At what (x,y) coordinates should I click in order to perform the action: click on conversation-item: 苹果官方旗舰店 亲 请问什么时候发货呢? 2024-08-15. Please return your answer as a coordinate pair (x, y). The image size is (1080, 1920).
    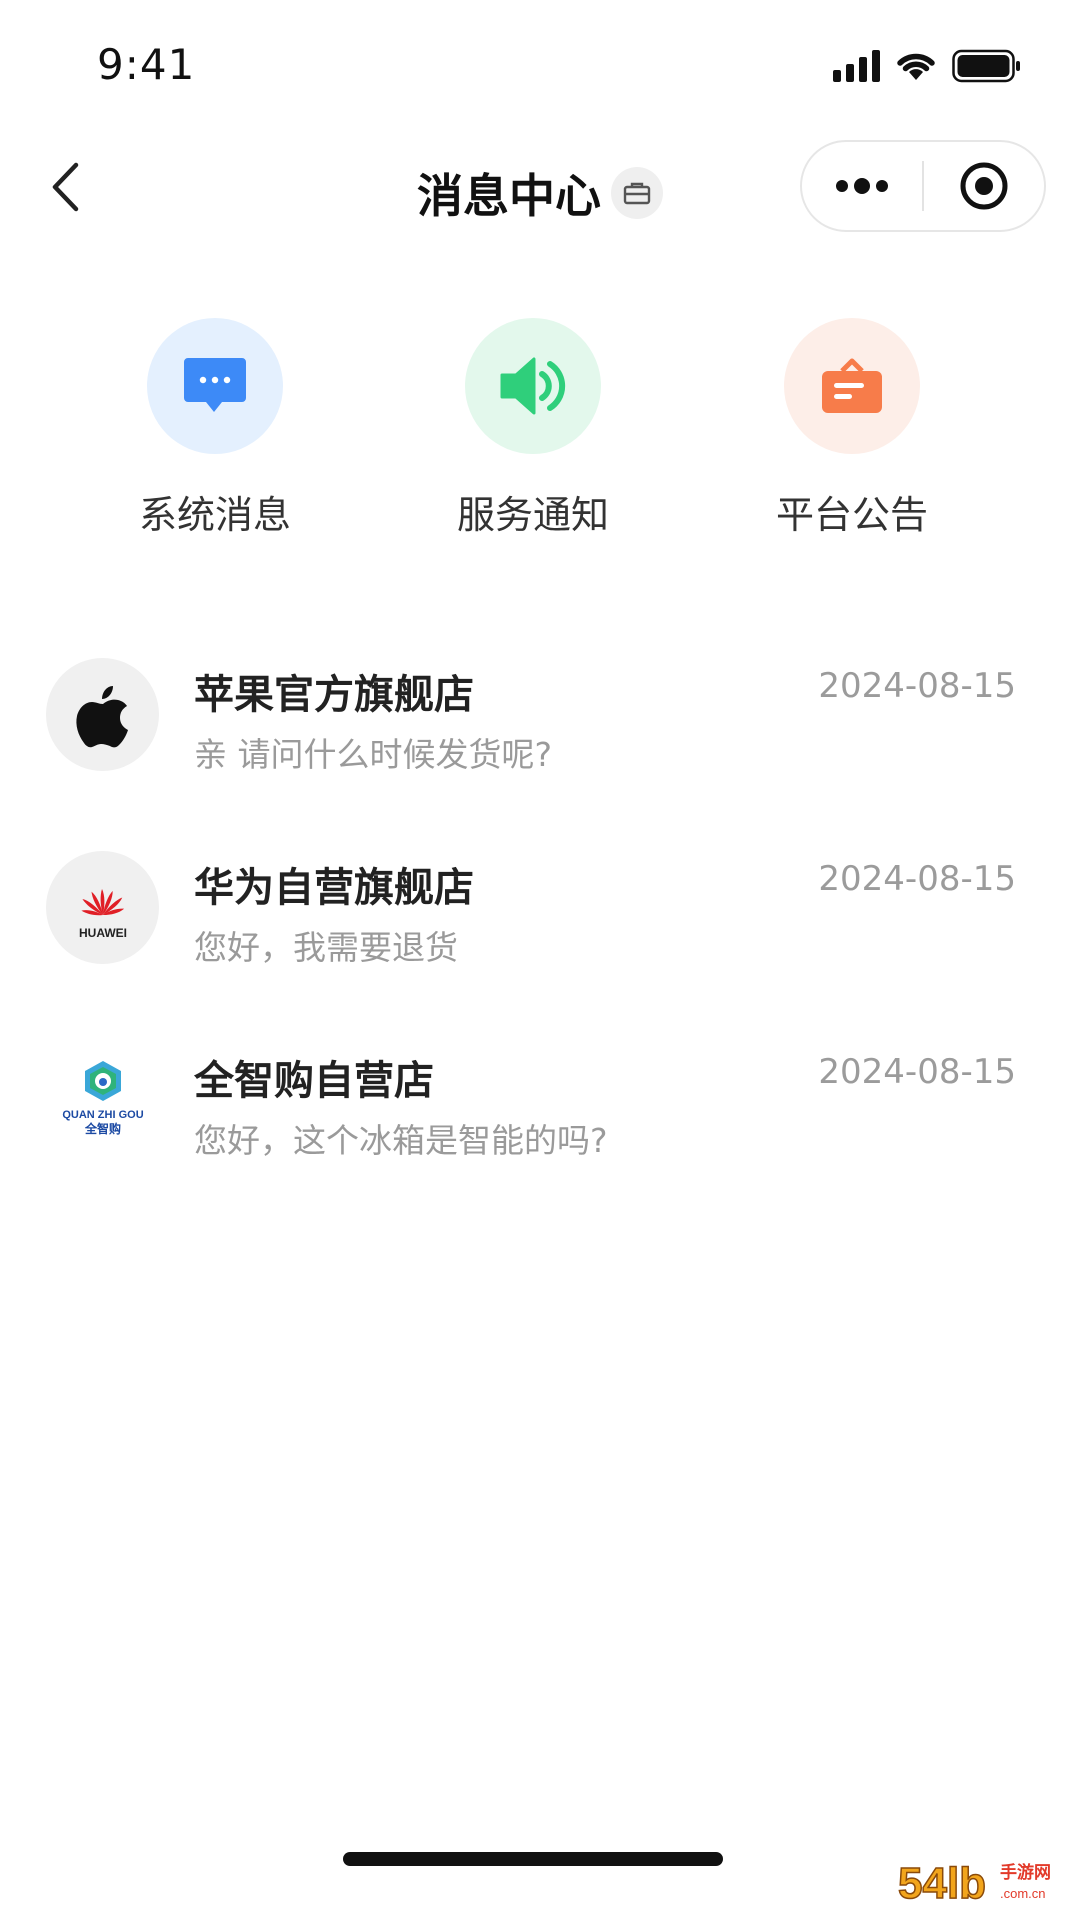
    Looking at the image, I should click on (540, 746).